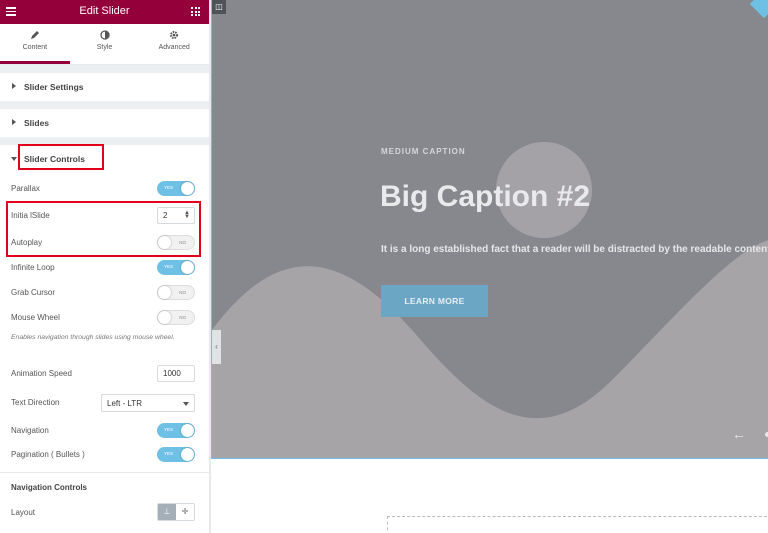 The height and width of the screenshot is (533, 768). Describe the element at coordinates (423, 151) in the screenshot. I see `medium-caption: MEDIUM CAPTION` at that location.